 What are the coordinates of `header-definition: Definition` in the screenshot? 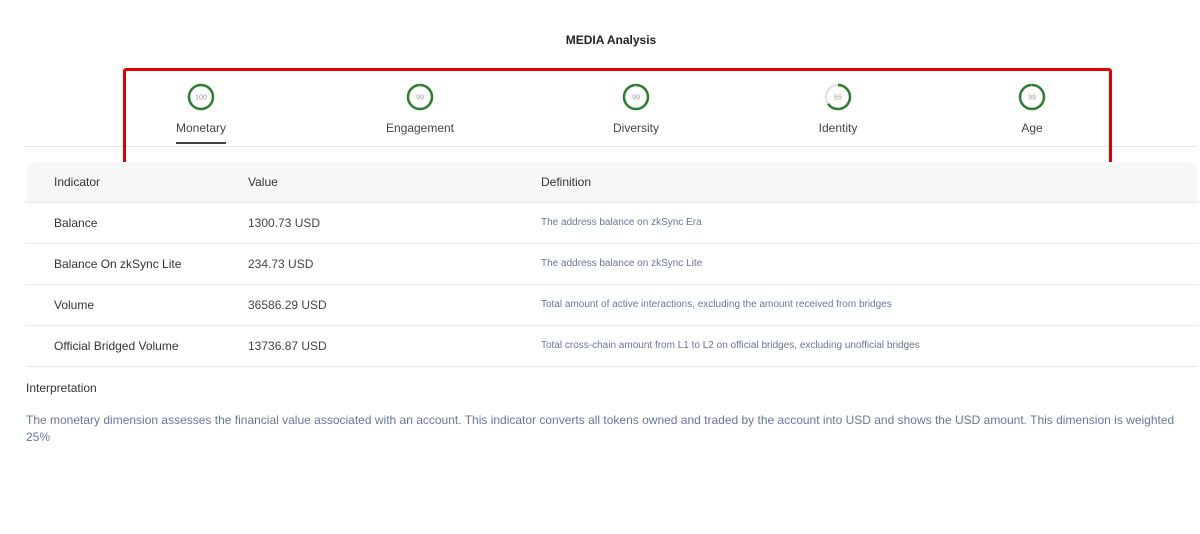 It's located at (566, 182).